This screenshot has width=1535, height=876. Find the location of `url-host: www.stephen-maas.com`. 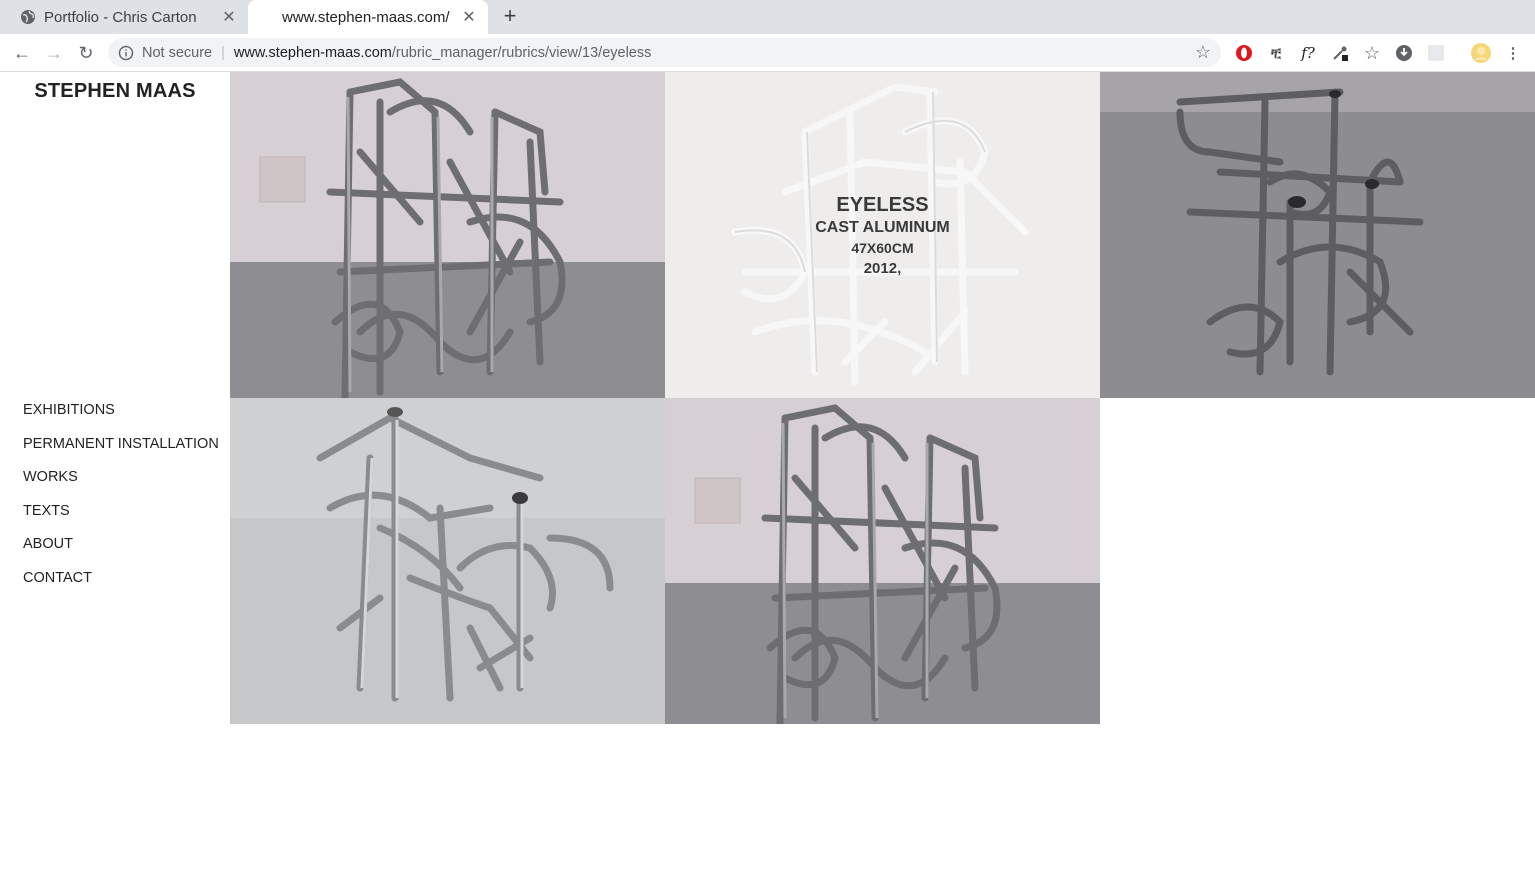

url-host: www.stephen-maas.com is located at coordinates (312, 52).